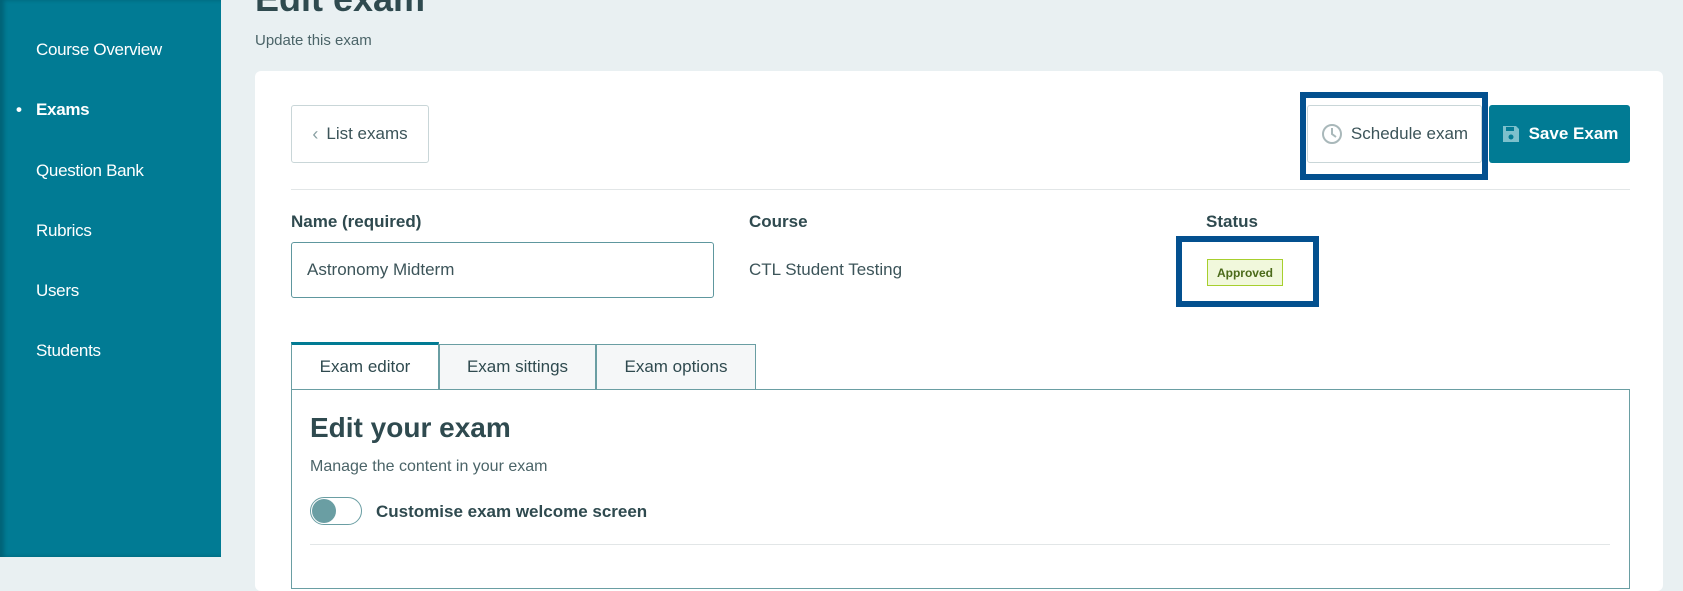 The height and width of the screenshot is (591, 1683). Describe the element at coordinates (64, 231) in the screenshot. I see `sidebar-item-rubrics: Rubrics` at that location.